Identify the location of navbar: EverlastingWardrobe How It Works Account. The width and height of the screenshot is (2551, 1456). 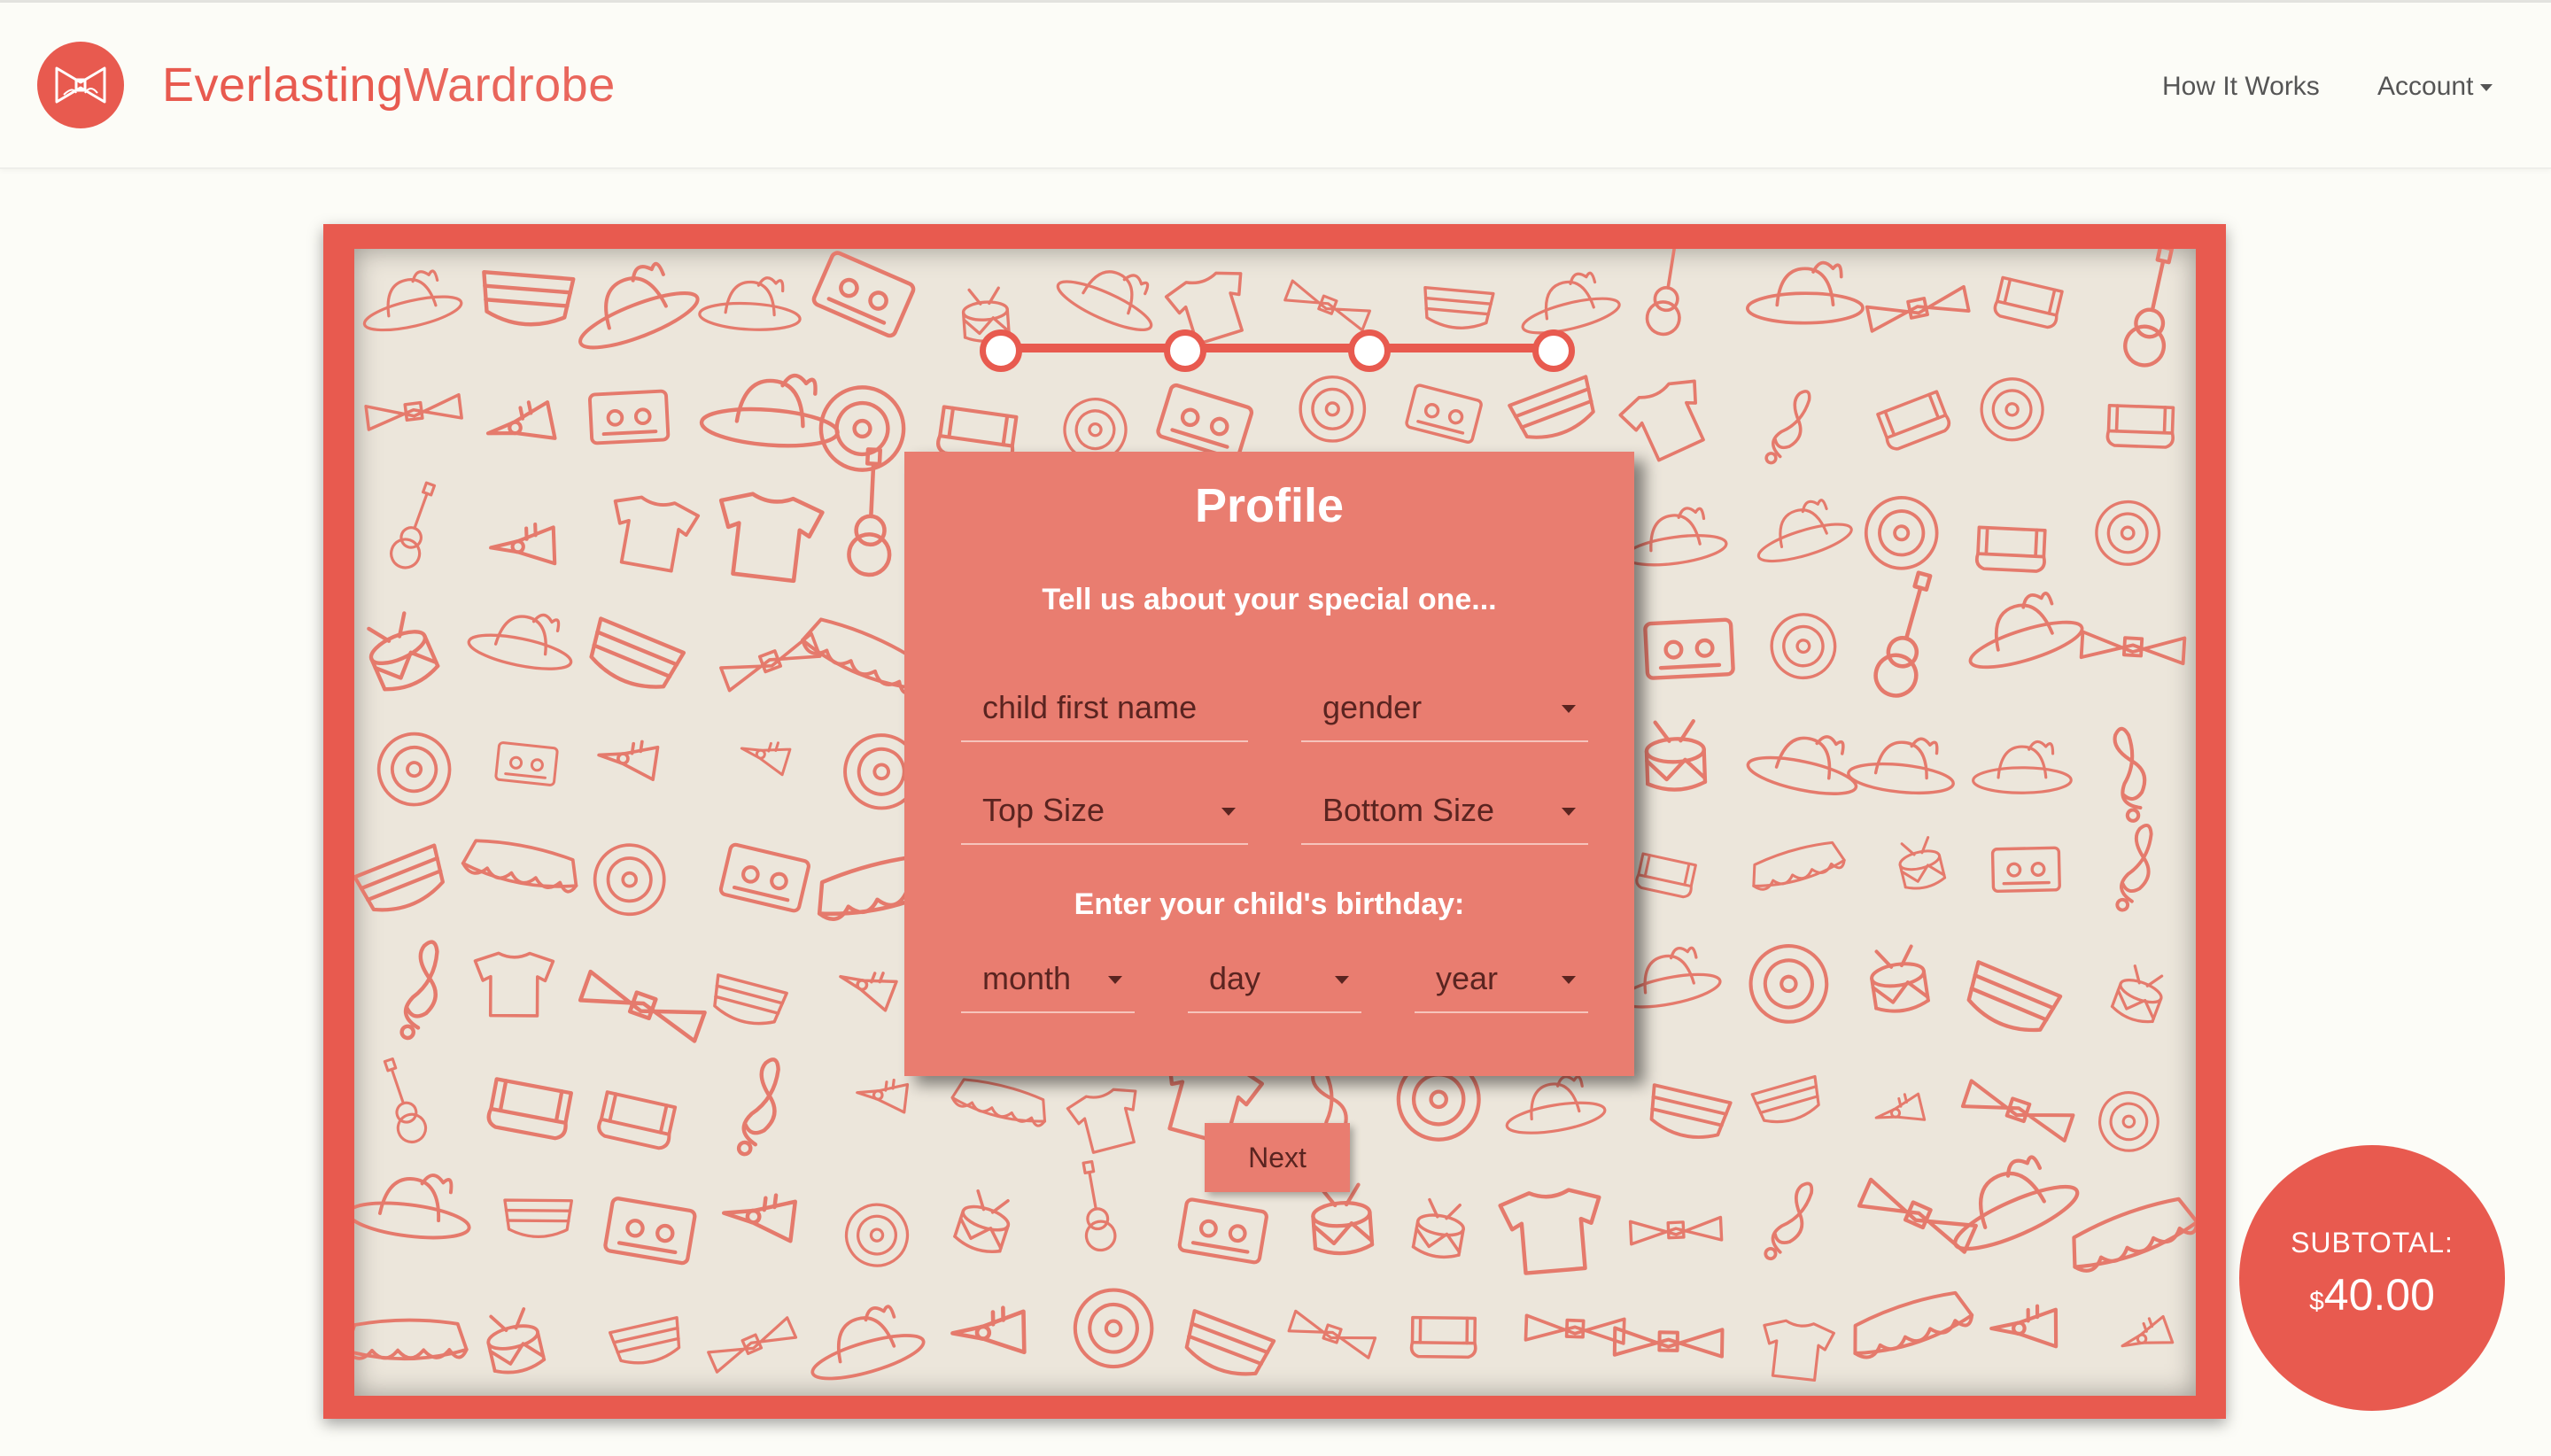
(1275, 86).